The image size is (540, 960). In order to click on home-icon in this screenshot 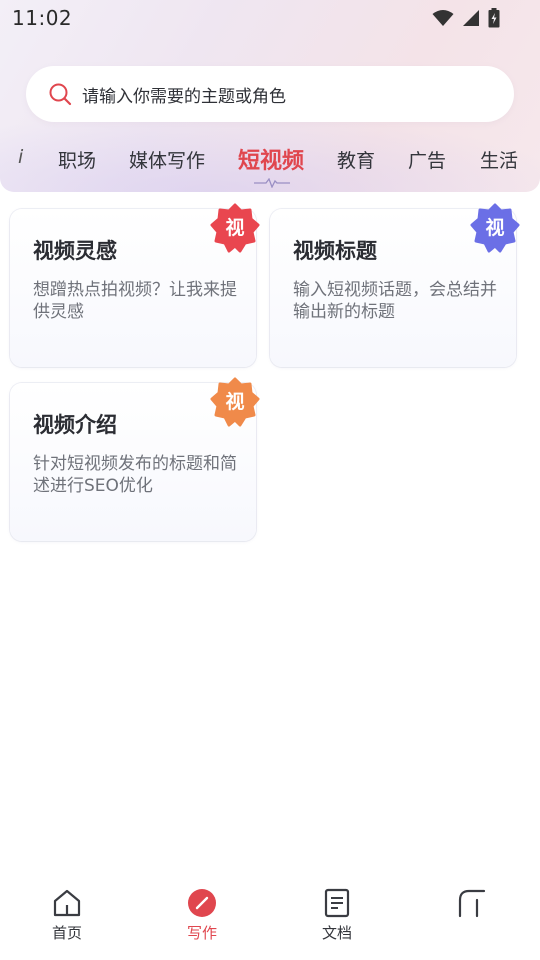, I will do `click(67, 903)`.